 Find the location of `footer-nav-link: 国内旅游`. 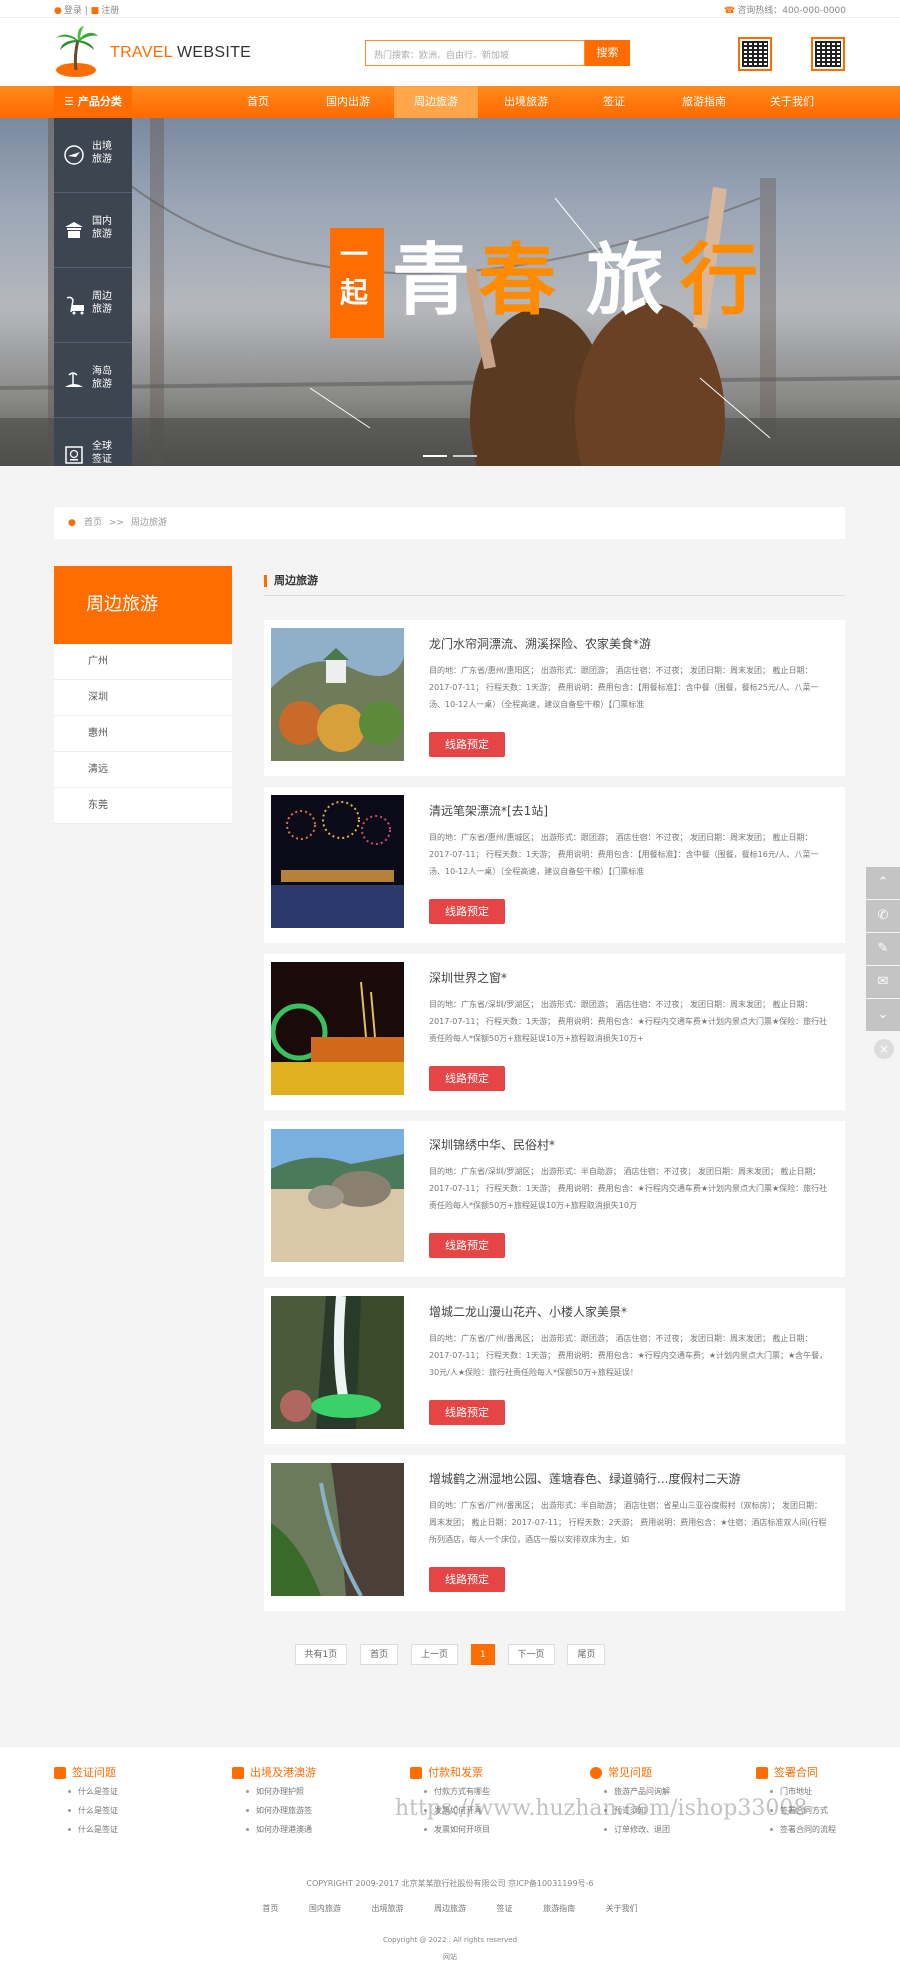

footer-nav-link: 国内旅游 is located at coordinates (325, 1908).